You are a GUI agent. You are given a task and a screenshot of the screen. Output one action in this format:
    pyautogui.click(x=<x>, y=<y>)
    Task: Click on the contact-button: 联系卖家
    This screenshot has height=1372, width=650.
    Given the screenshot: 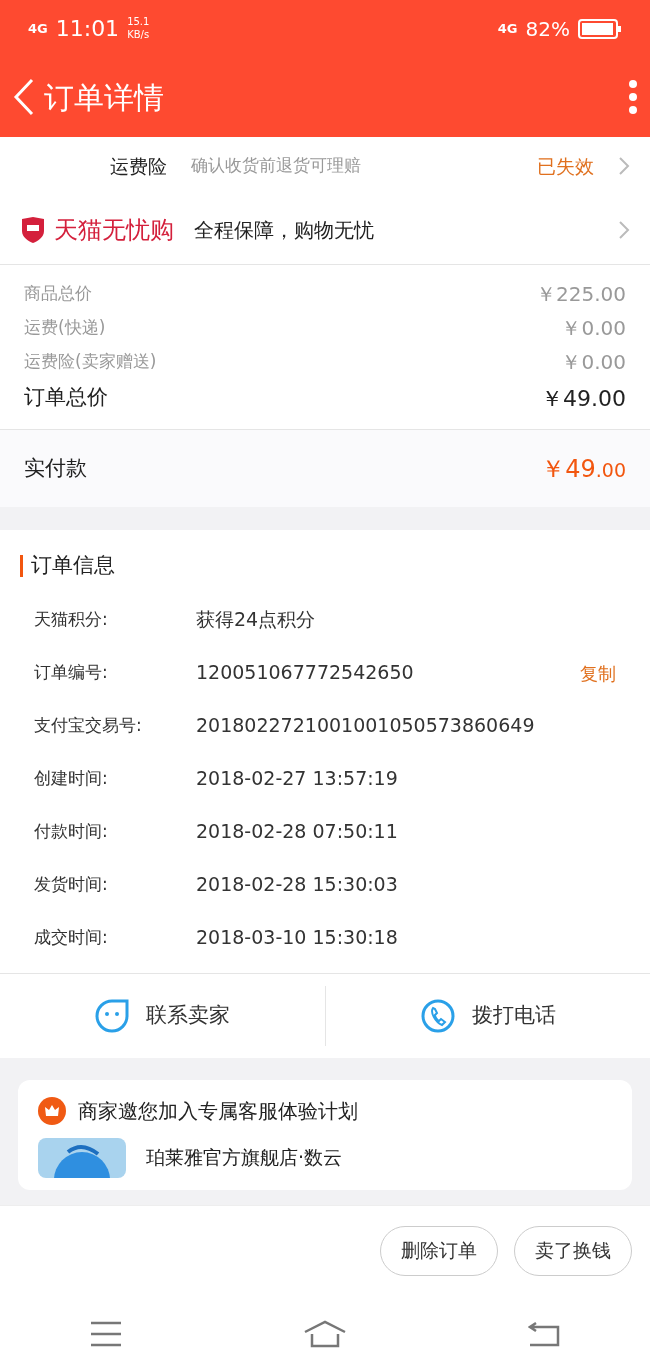 What is the action you would take?
    pyautogui.click(x=162, y=1015)
    